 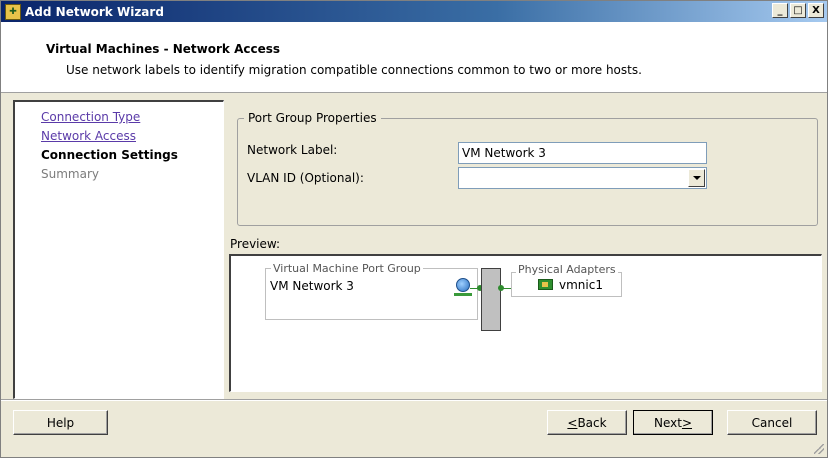 I want to click on vm-port-group-title: Virtual Machine Port Group, so click(x=347, y=268).